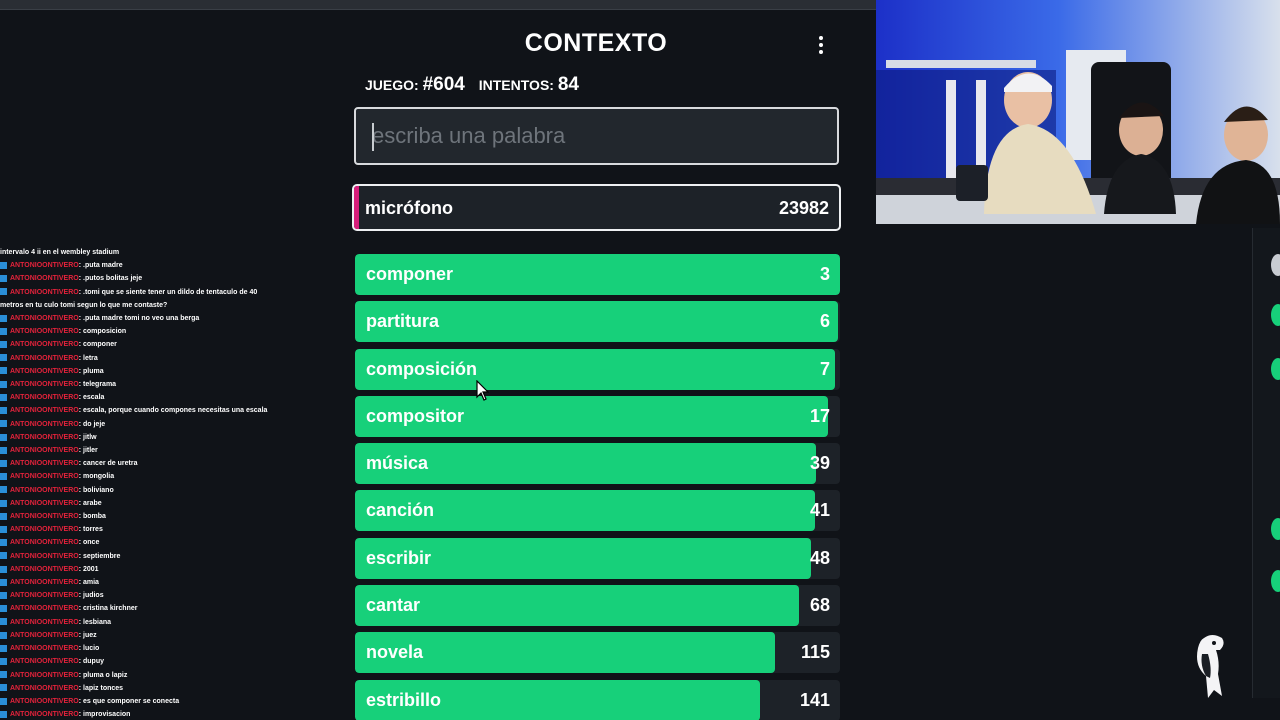 The image size is (1280, 720). What do you see at coordinates (597, 464) in the screenshot?
I see `guess-row: música 39` at bounding box center [597, 464].